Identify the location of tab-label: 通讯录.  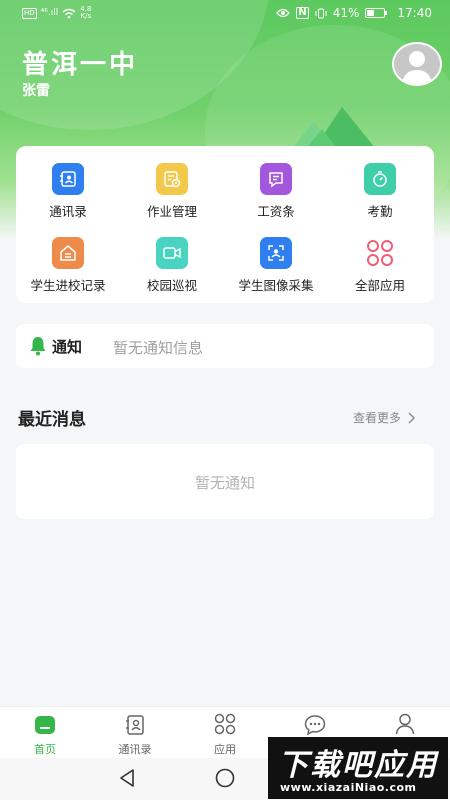
(135, 749).